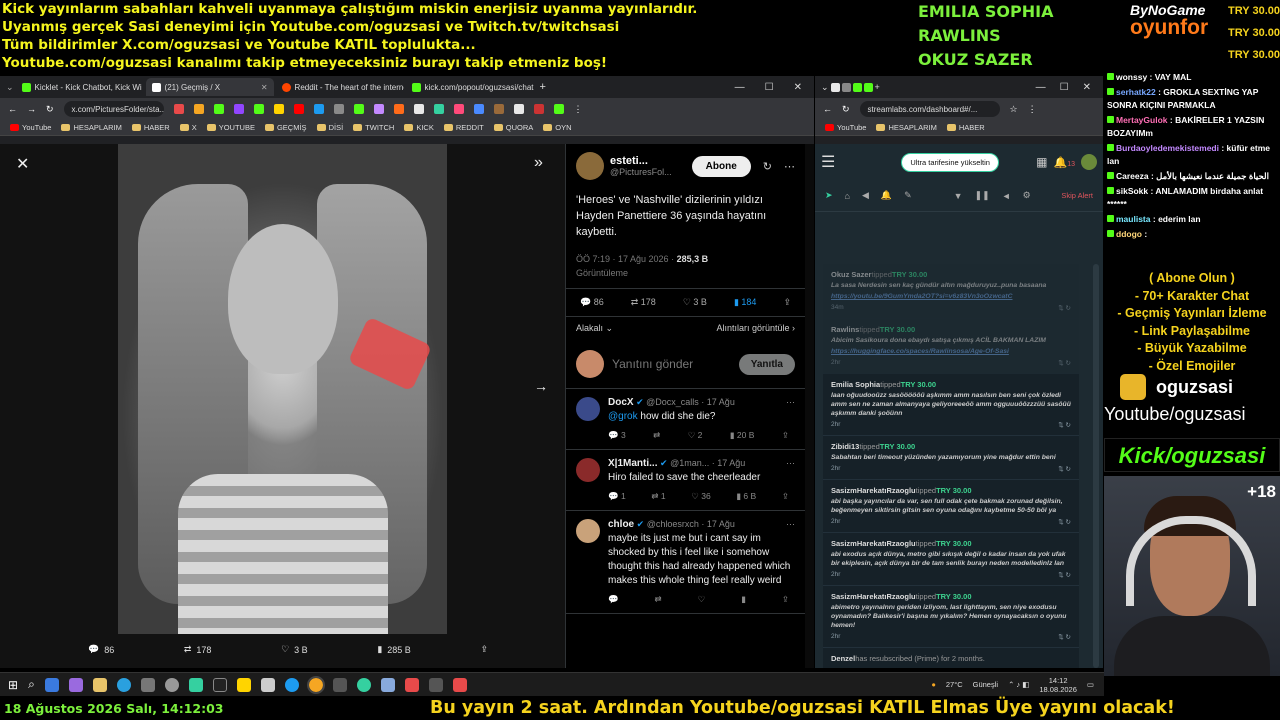 The height and width of the screenshot is (720, 1280). Describe the element at coordinates (1041, 87) in the screenshot. I see `minimize-icon: —` at that location.